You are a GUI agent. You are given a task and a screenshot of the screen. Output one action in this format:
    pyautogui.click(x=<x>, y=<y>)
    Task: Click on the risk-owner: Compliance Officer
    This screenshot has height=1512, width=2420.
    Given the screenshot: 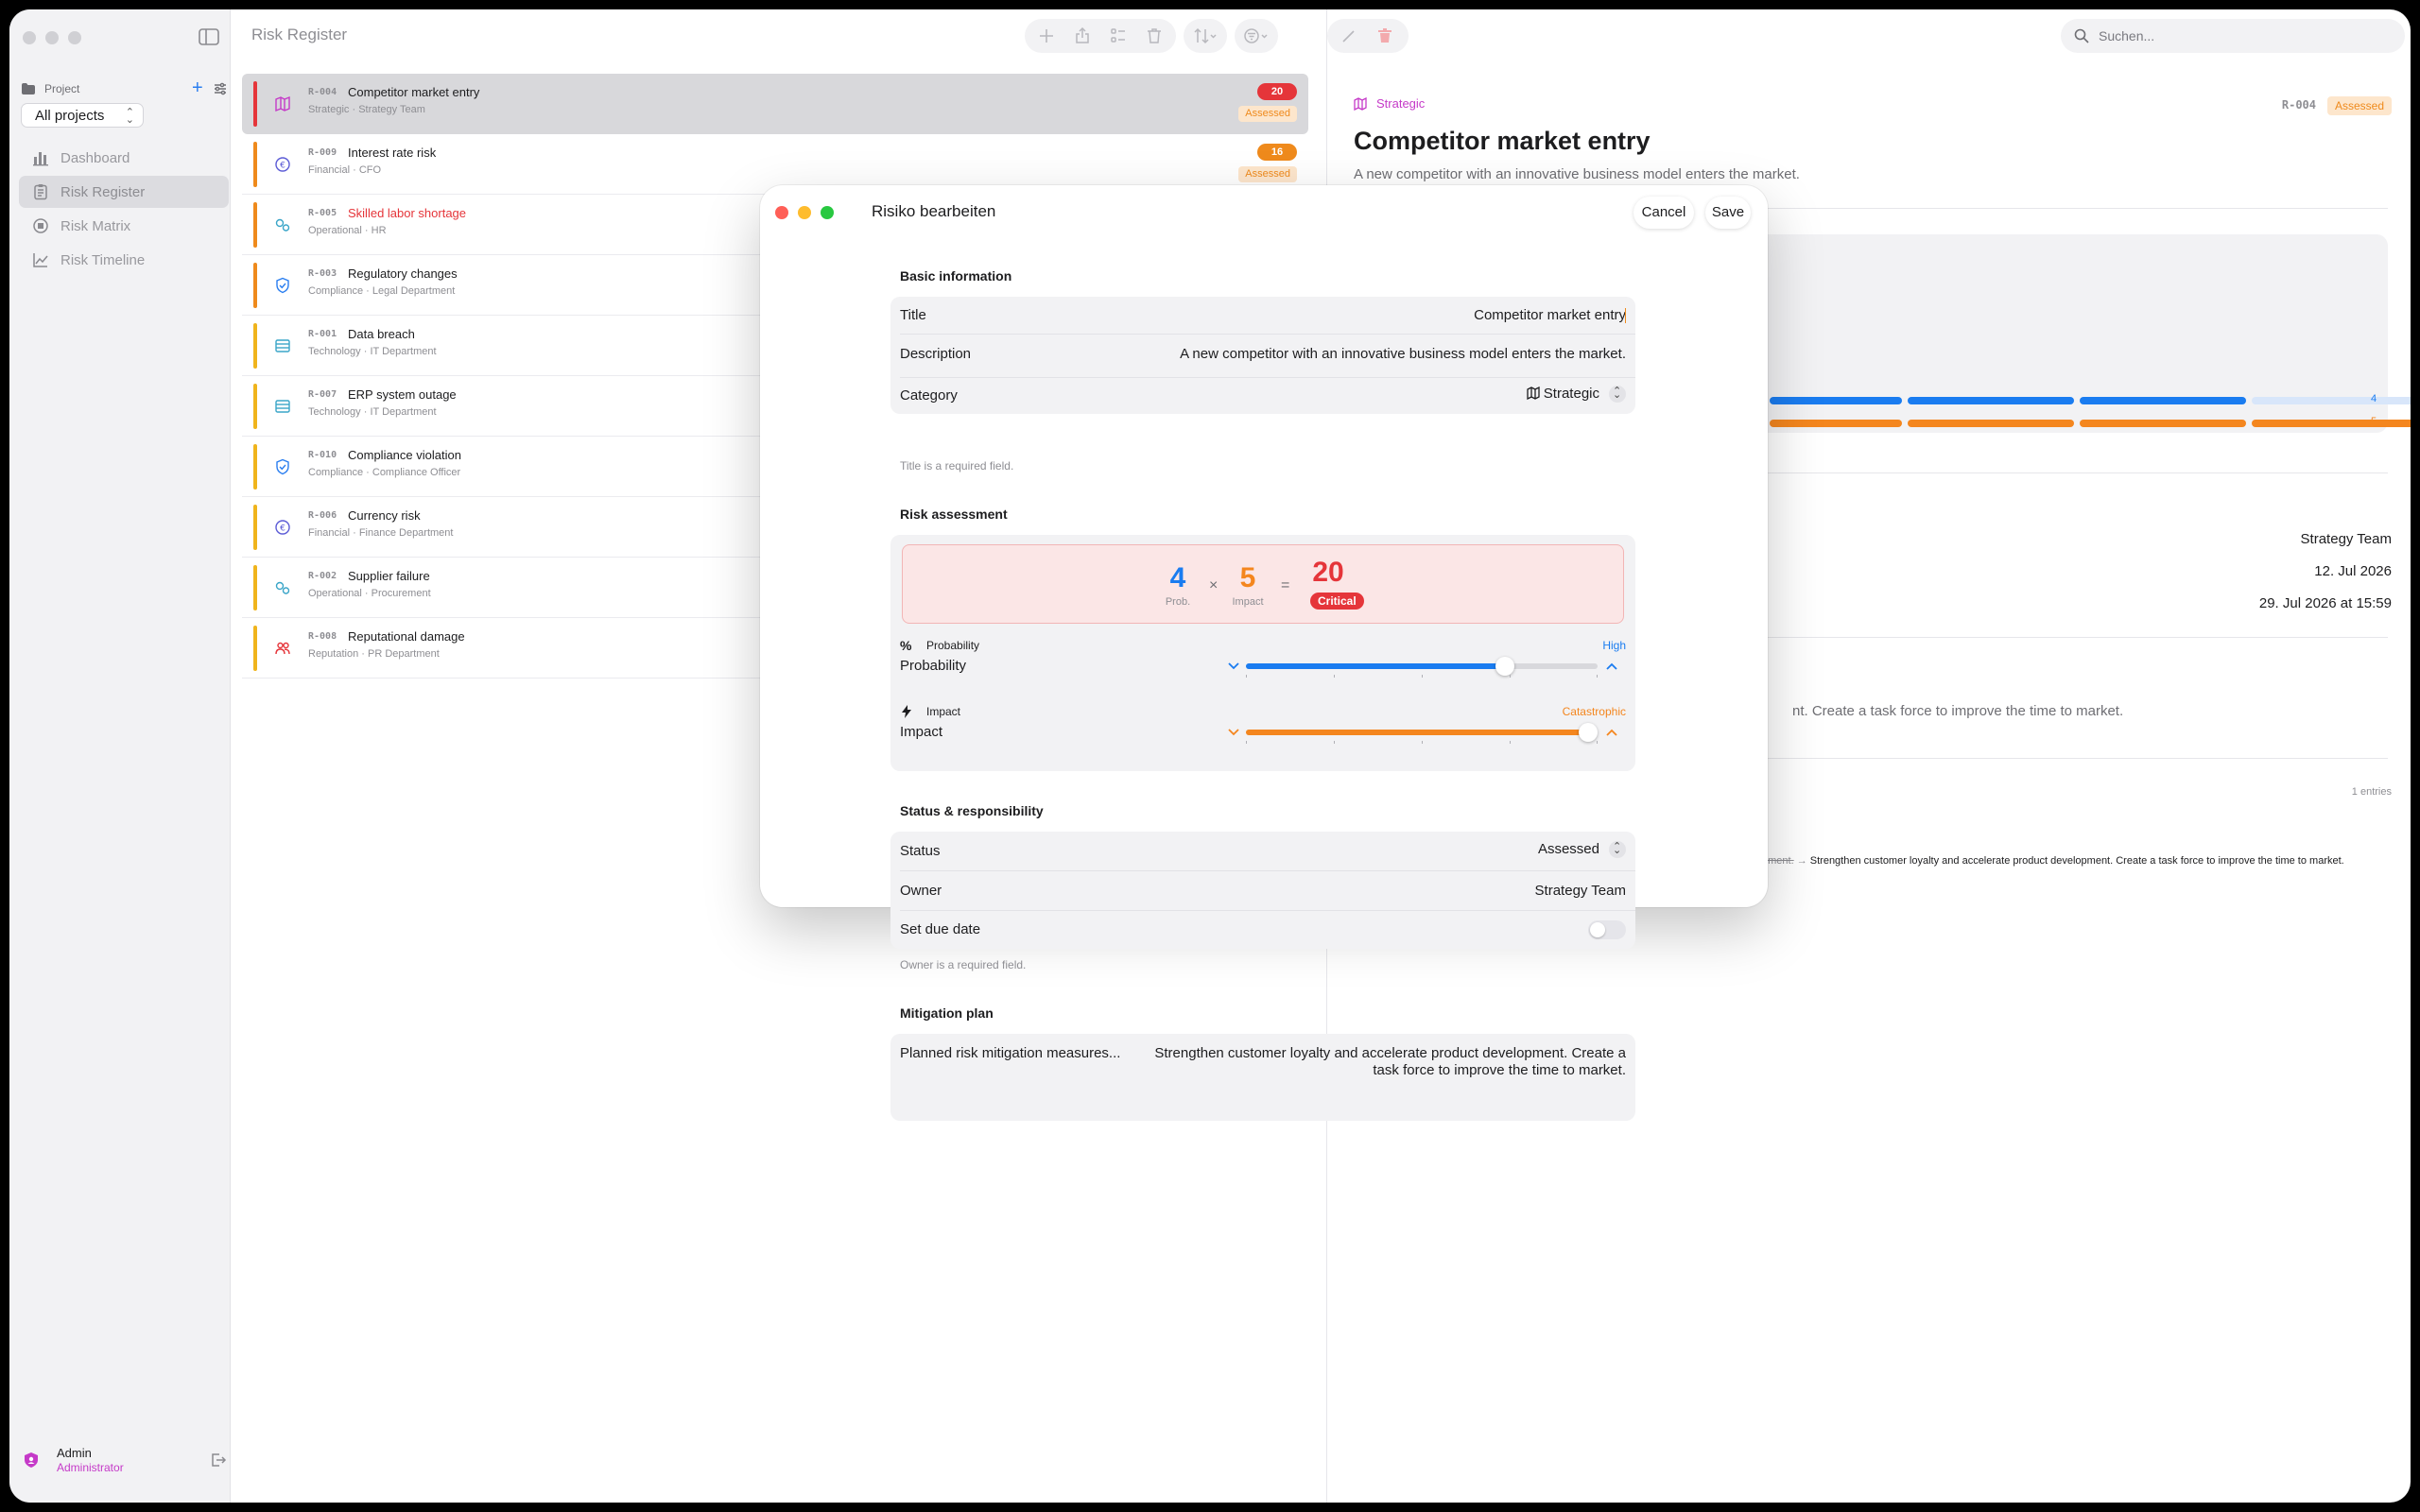 What is the action you would take?
    pyautogui.click(x=416, y=472)
    